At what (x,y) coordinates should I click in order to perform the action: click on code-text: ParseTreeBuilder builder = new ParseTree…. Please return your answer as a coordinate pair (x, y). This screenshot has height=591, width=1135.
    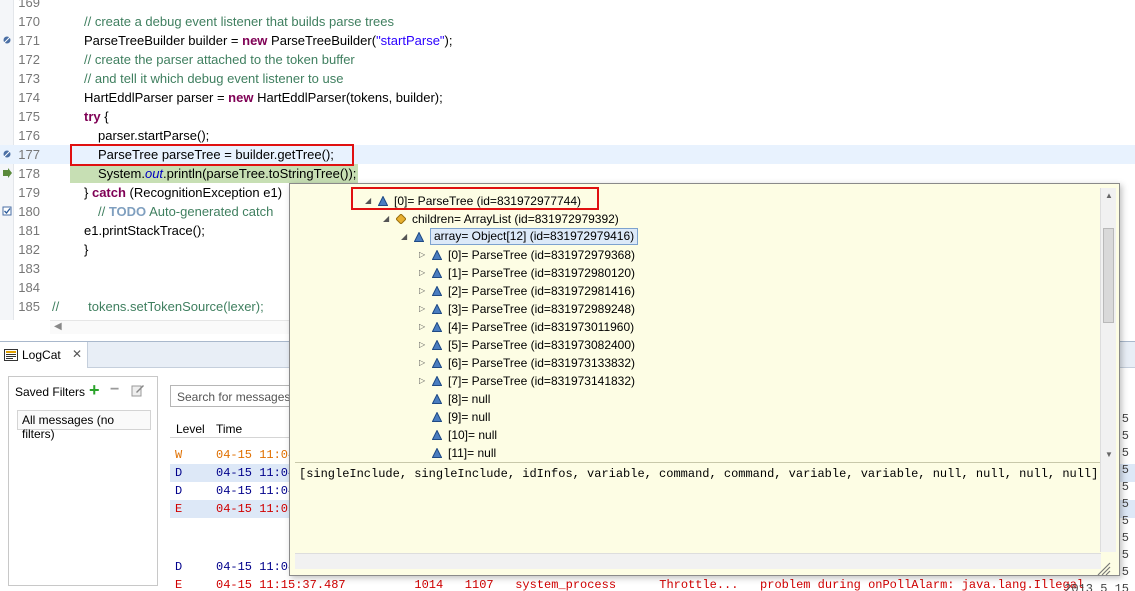
    Looking at the image, I should click on (268, 40).